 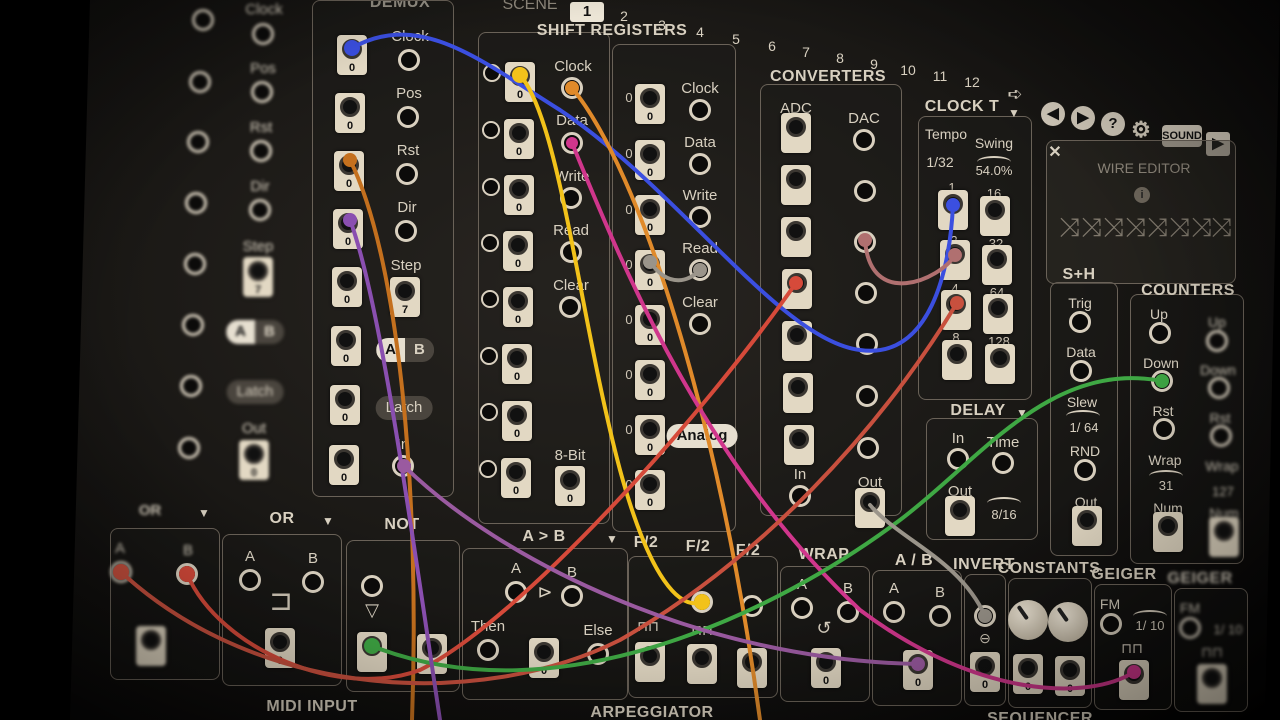 What do you see at coordinates (1070, 676) in the screenshot?
I see `constant-out-2: 0` at bounding box center [1070, 676].